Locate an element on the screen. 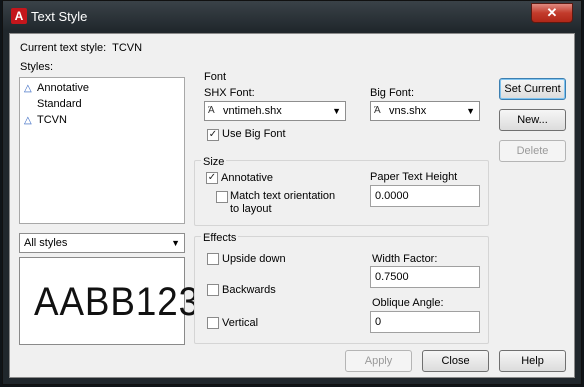 This screenshot has width=584, height=387. size-group-label: Size is located at coordinates (214, 162).